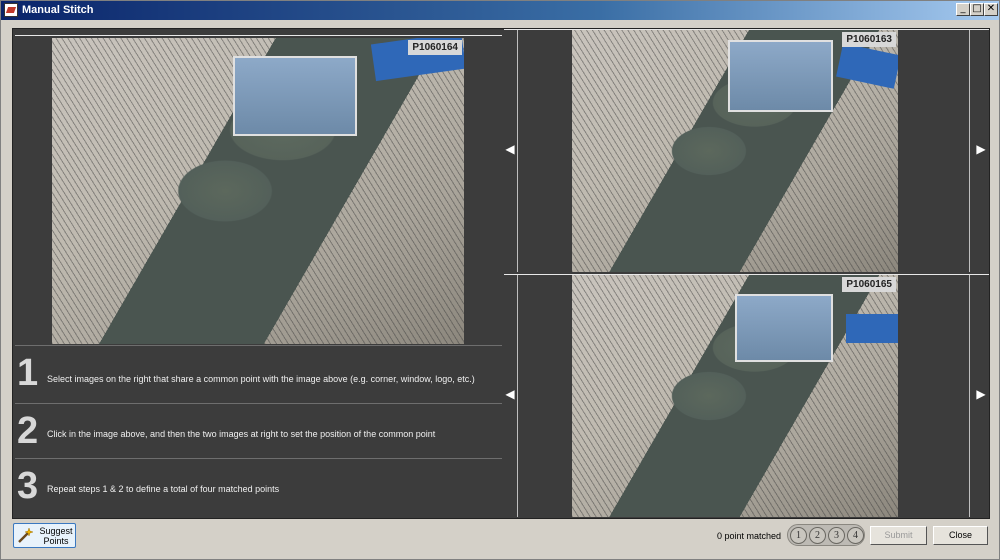  Describe the element at coordinates (977, 9) in the screenshot. I see `maximize-button: □` at that location.